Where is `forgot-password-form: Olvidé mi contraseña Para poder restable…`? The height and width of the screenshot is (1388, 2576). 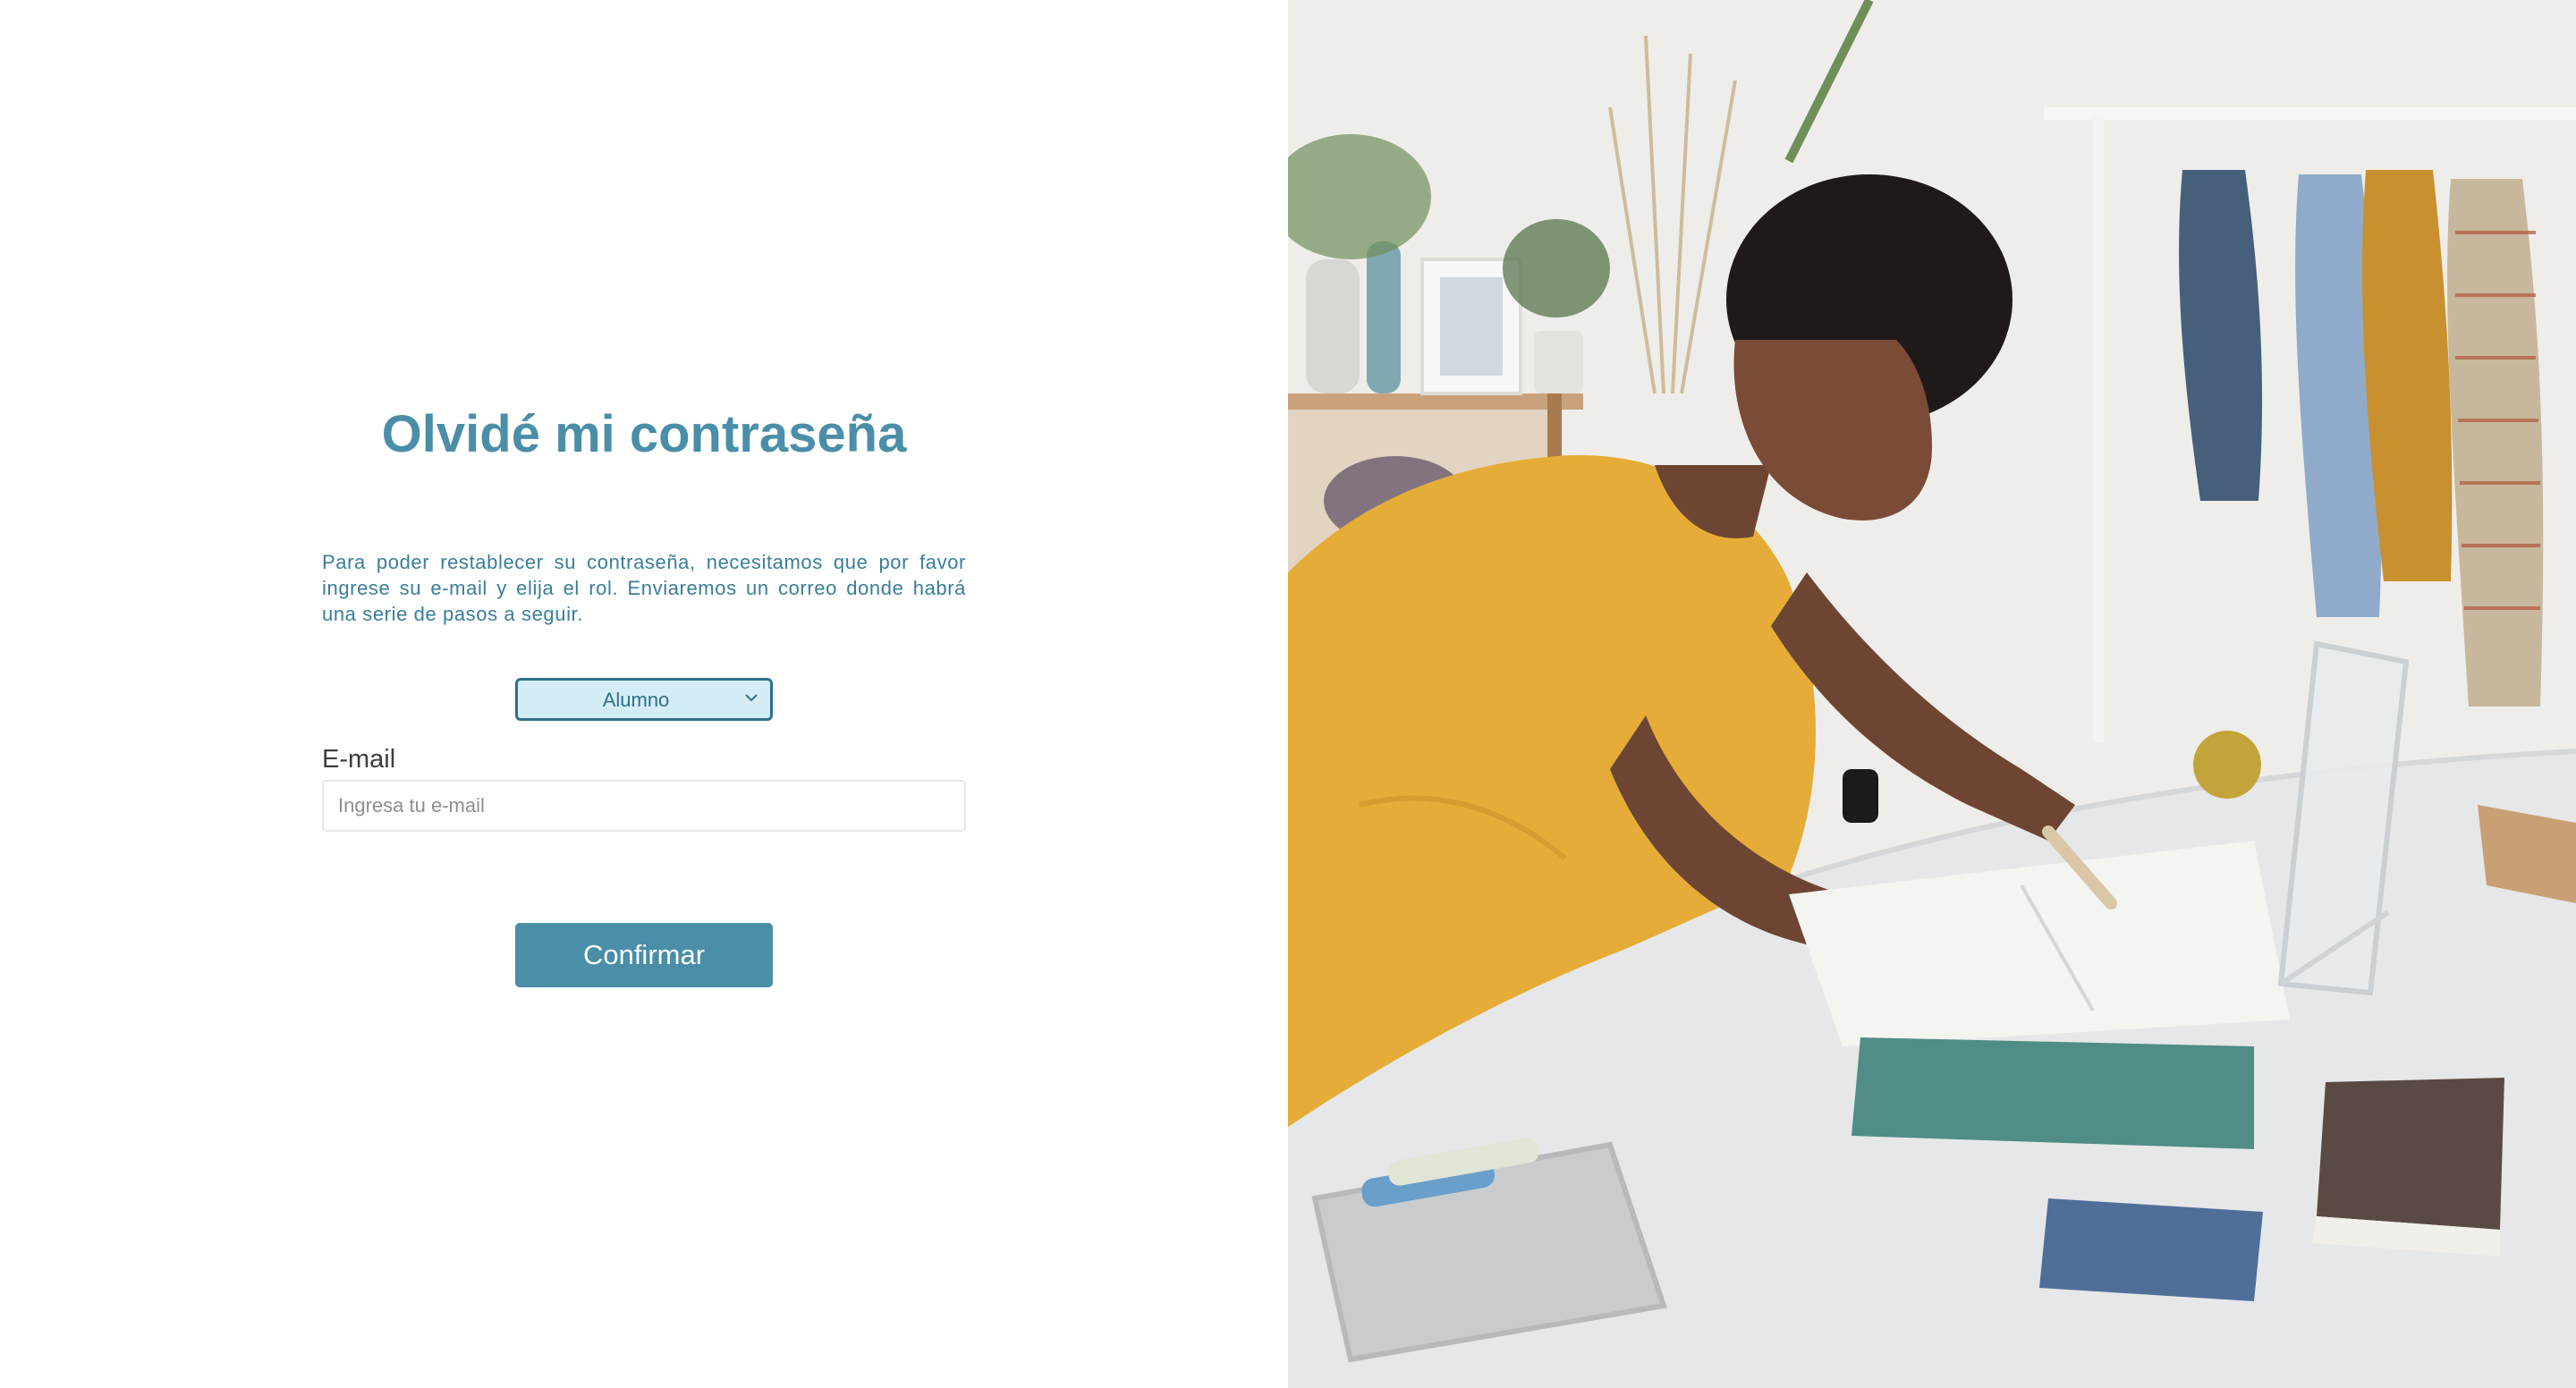 forgot-password-form: Olvidé mi contraseña Para poder restable… is located at coordinates (644, 691).